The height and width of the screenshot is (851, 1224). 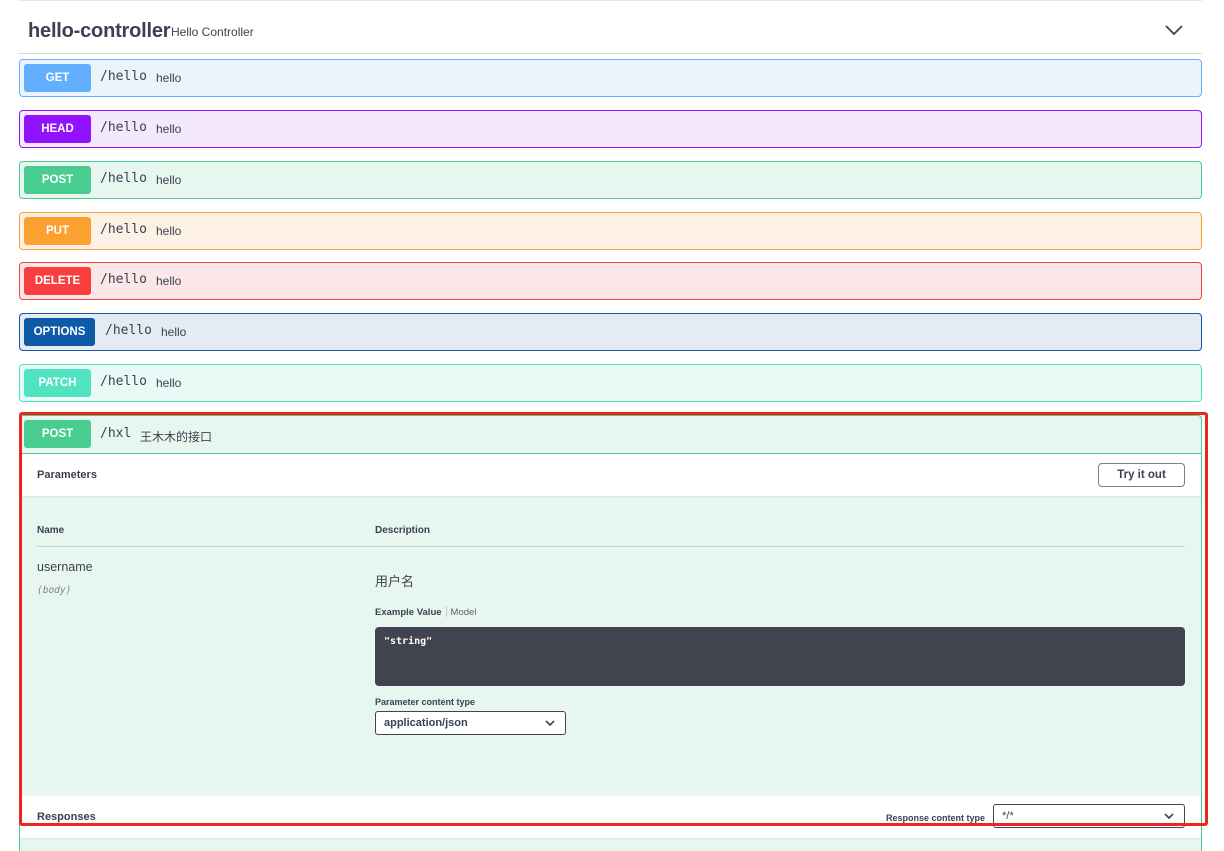 I want to click on operation-get-hello: GET /hello hello, so click(x=610, y=78).